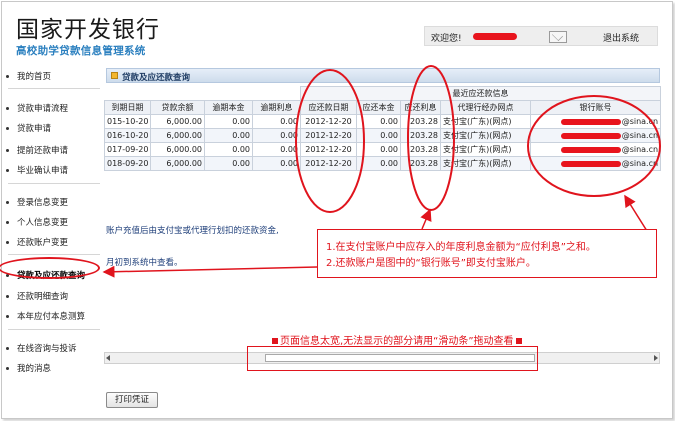 Image resolution: width=675 pixels, height=421 pixels. I want to click on note-text-1: 账户充值后由支付宝或代理行划扣的还款资金,, so click(192, 231).